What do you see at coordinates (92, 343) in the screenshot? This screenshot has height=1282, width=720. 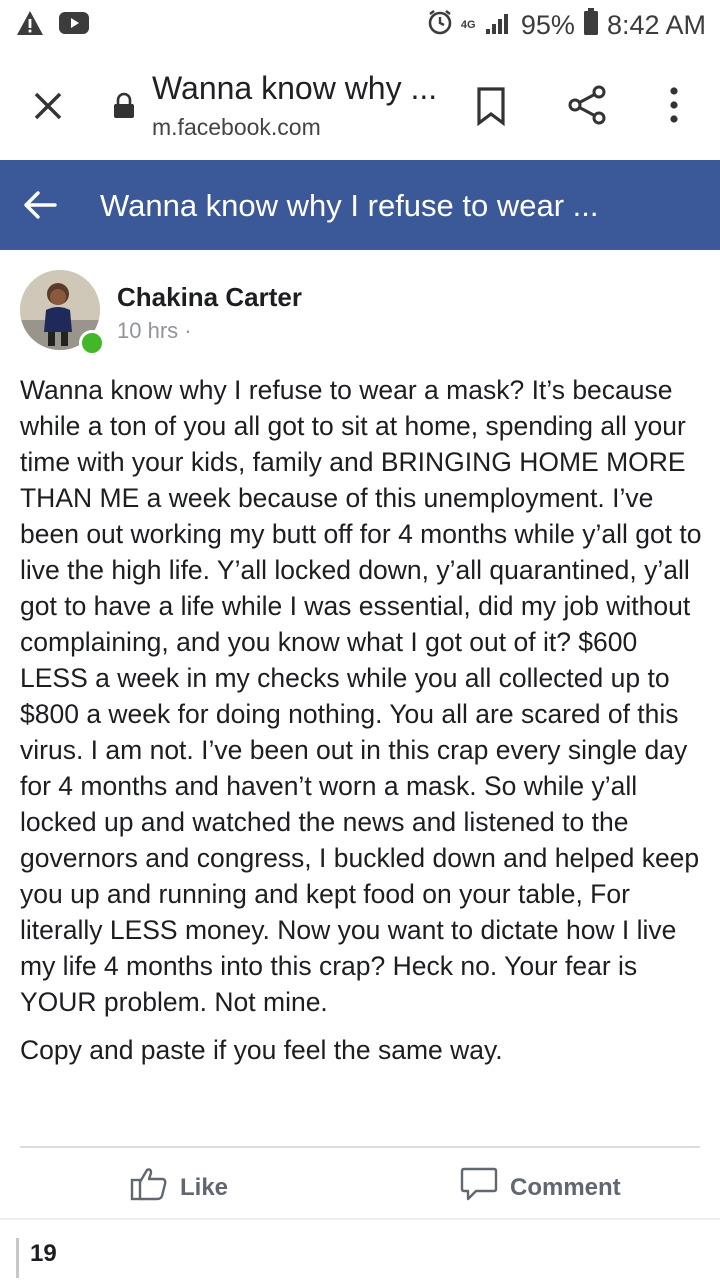 I see `online-status-dot` at bounding box center [92, 343].